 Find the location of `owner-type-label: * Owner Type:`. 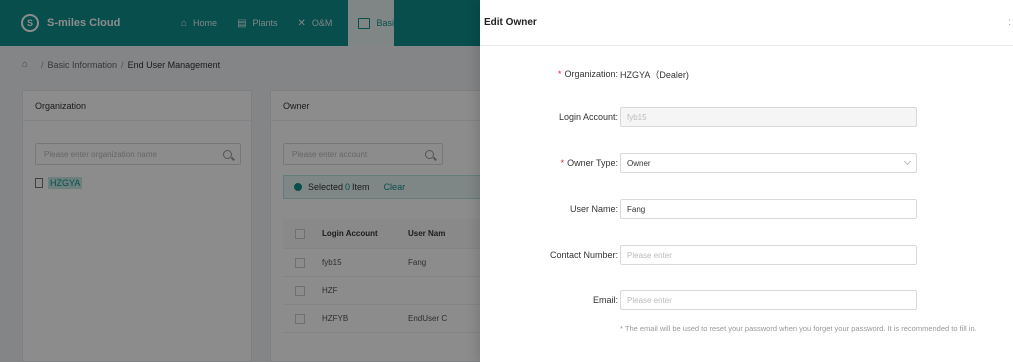

owner-type-label: * Owner Type: is located at coordinates (589, 163).